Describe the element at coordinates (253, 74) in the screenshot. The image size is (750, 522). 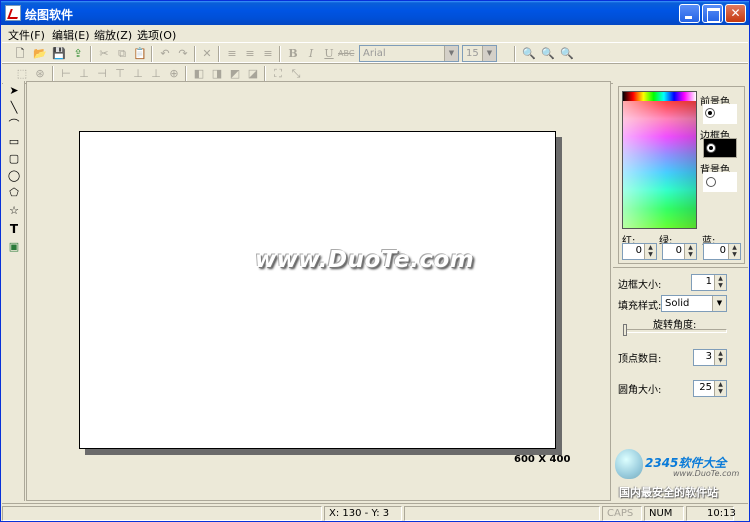
I see `send-backward-icon: ◪` at that location.